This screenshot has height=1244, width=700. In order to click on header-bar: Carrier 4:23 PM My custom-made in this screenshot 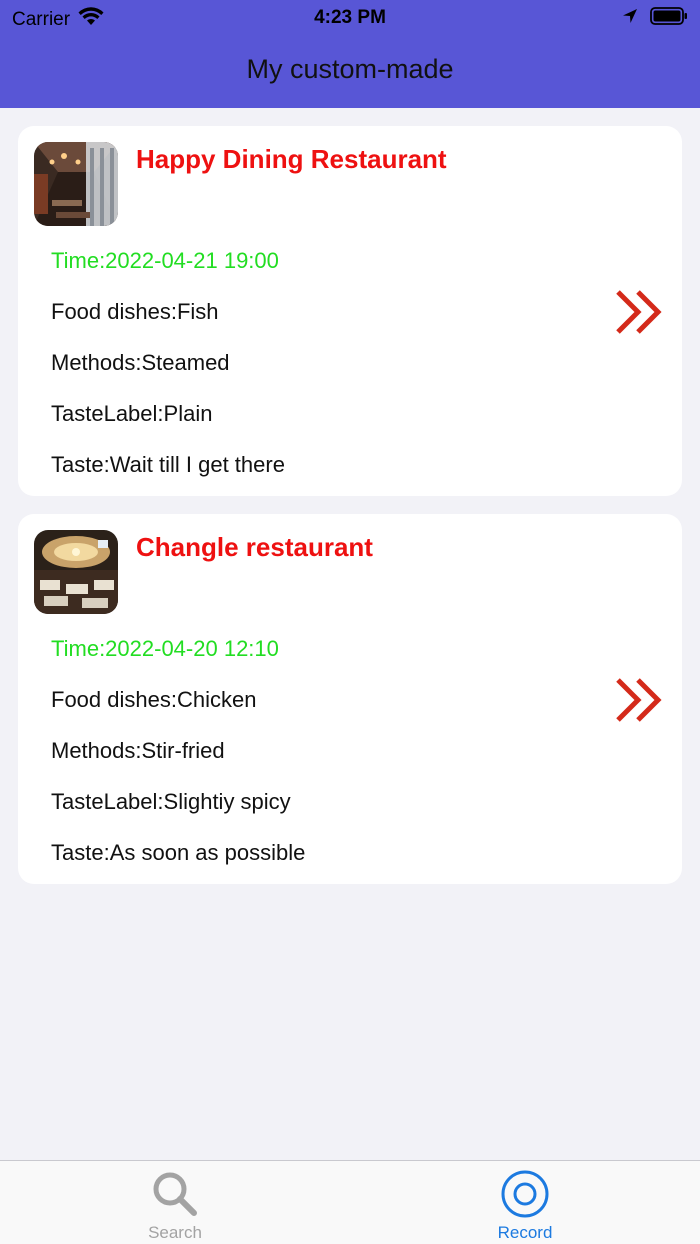, I will do `click(350, 54)`.